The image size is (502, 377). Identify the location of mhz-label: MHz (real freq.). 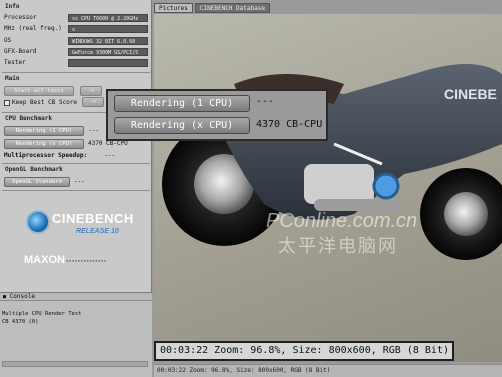
(33, 28).